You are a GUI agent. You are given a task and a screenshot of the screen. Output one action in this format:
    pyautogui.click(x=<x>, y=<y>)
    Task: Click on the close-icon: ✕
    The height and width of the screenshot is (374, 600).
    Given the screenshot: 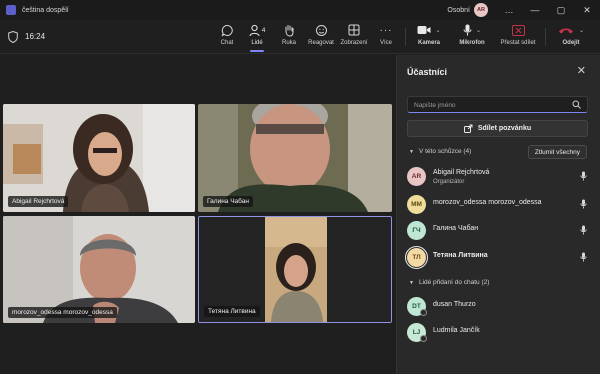 What is the action you would take?
    pyautogui.click(x=581, y=70)
    